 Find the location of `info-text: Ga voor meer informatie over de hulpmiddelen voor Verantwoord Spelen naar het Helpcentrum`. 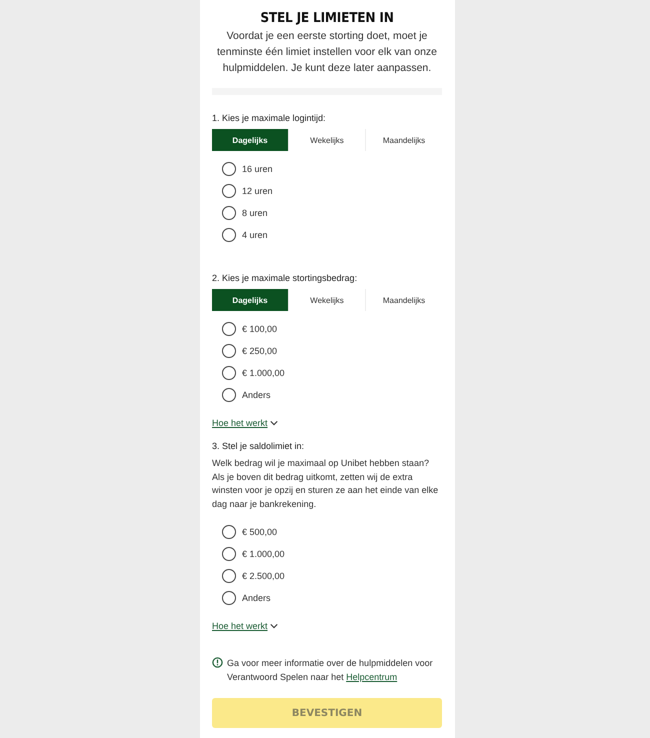

info-text: Ga voor meer informatie over de hulpmiddelen voor Verantwoord Spelen naar het Helpcentrum is located at coordinates (330, 670).